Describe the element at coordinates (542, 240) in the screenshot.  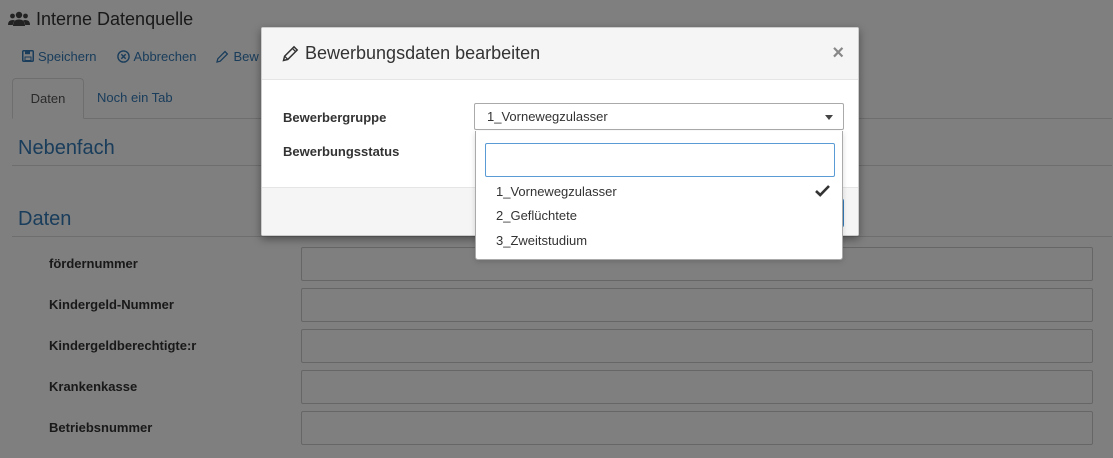
I see `option-label: 3_Zweitstudium` at that location.